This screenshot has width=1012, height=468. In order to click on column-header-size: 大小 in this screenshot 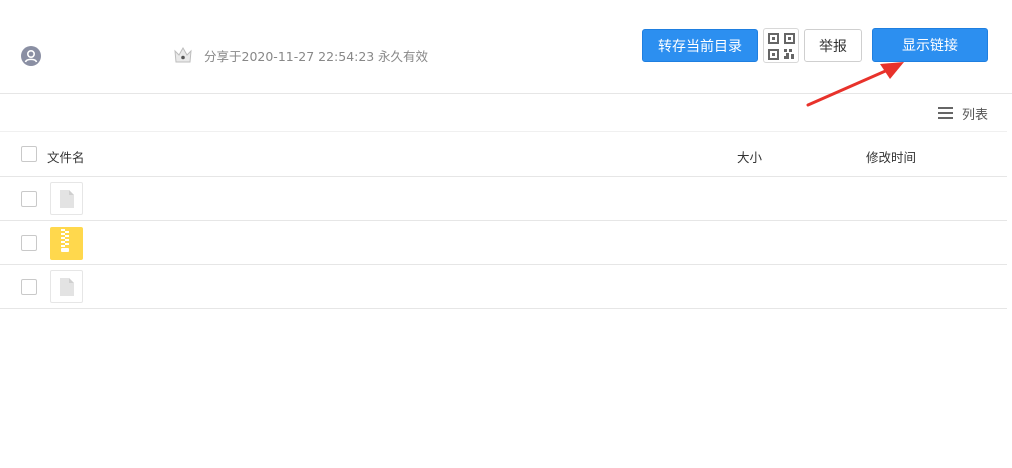, I will do `click(749, 156)`.